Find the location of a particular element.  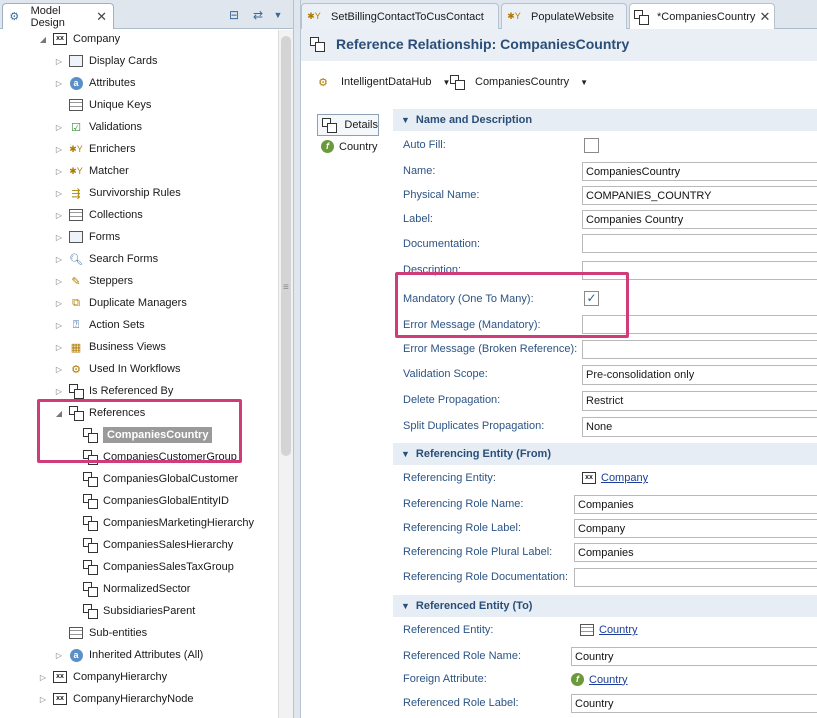

tree-node-normalized-sector: NormalizedSector is located at coordinates (129, 589).